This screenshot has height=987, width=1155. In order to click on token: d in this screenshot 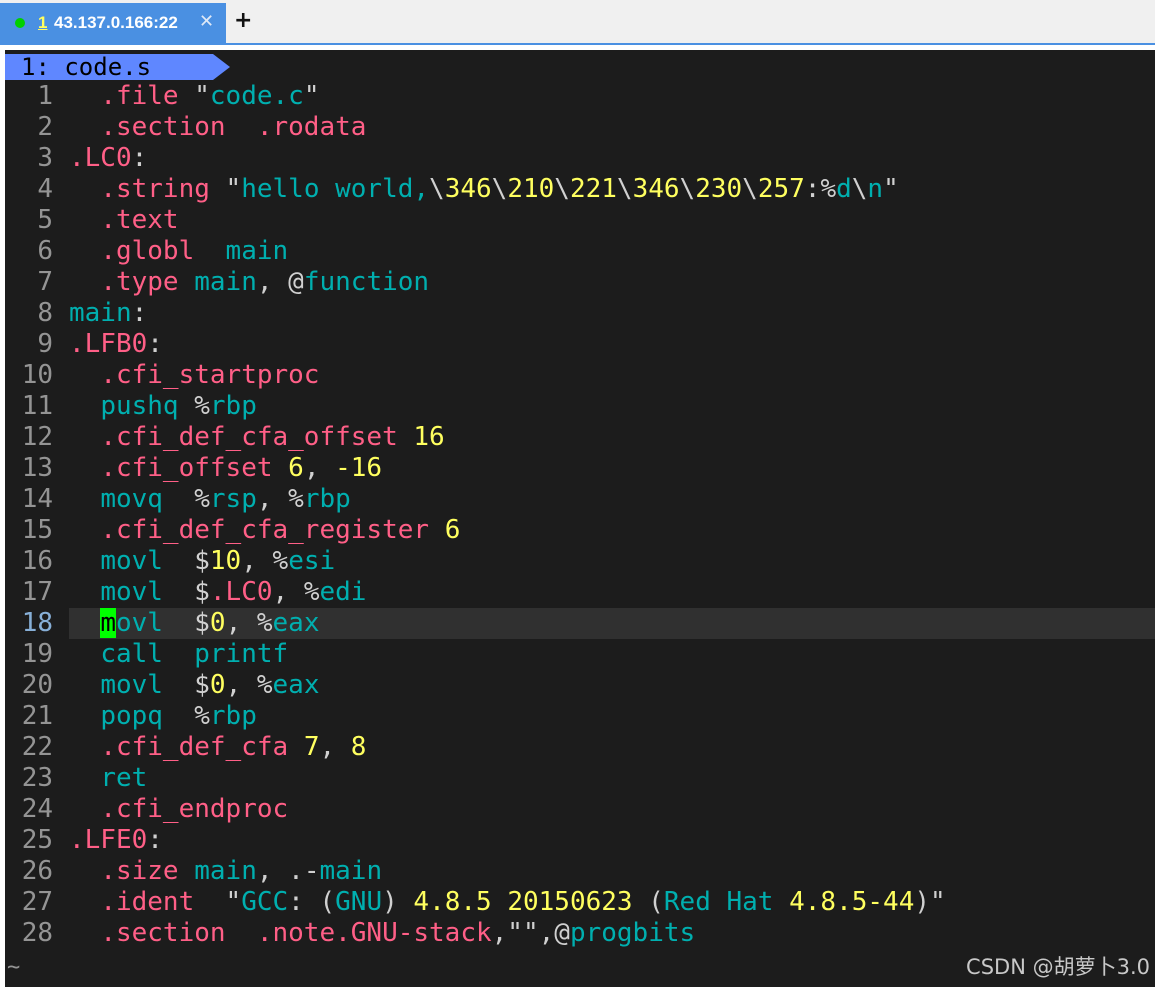, I will do `click(844, 189)`.